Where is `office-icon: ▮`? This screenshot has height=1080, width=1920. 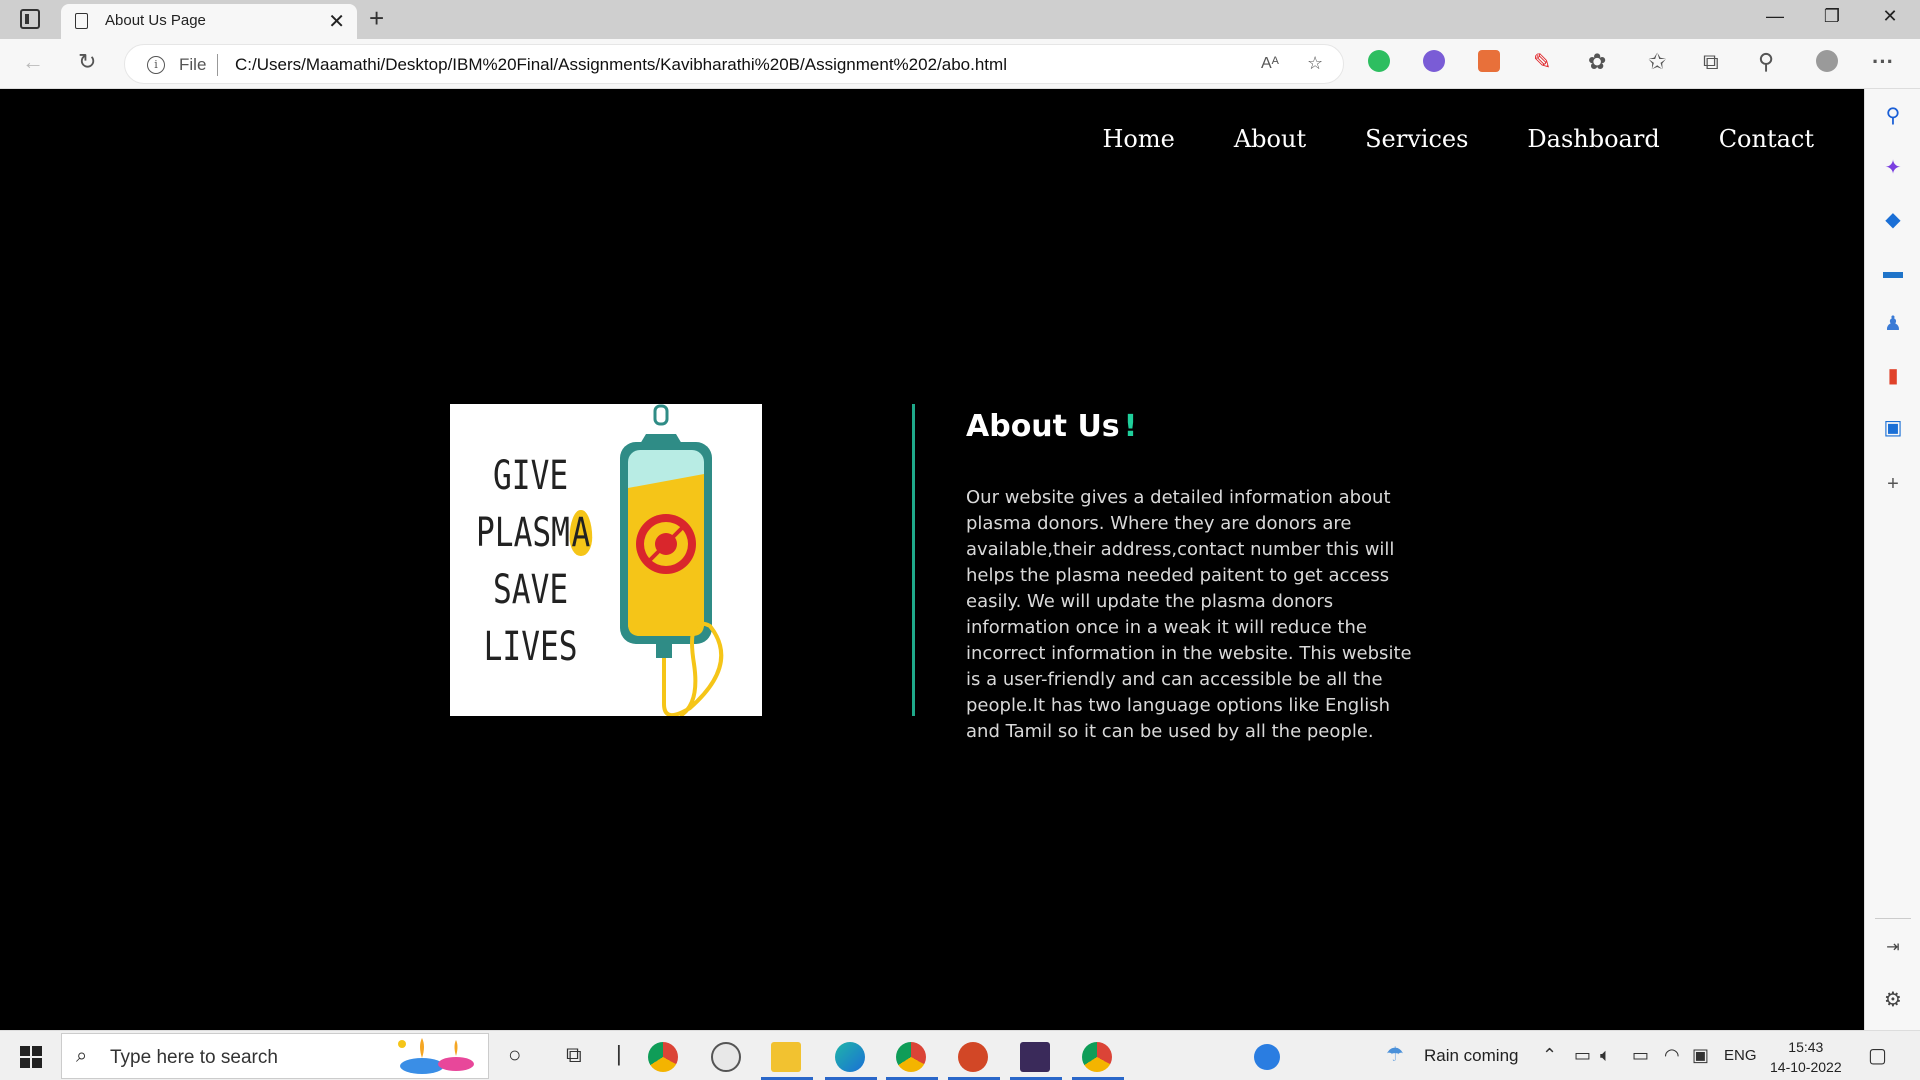 office-icon: ▮ is located at coordinates (1893, 376).